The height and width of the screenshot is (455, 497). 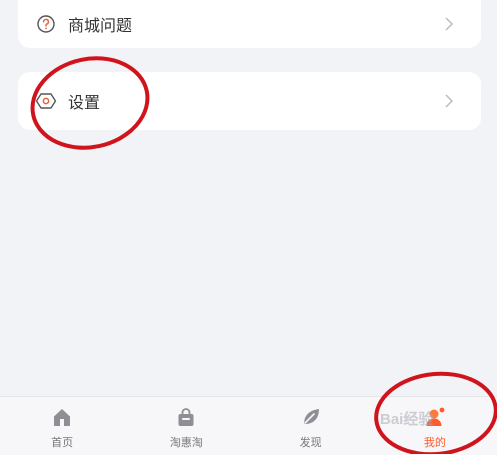 I want to click on profile-icon, so click(x=435, y=417).